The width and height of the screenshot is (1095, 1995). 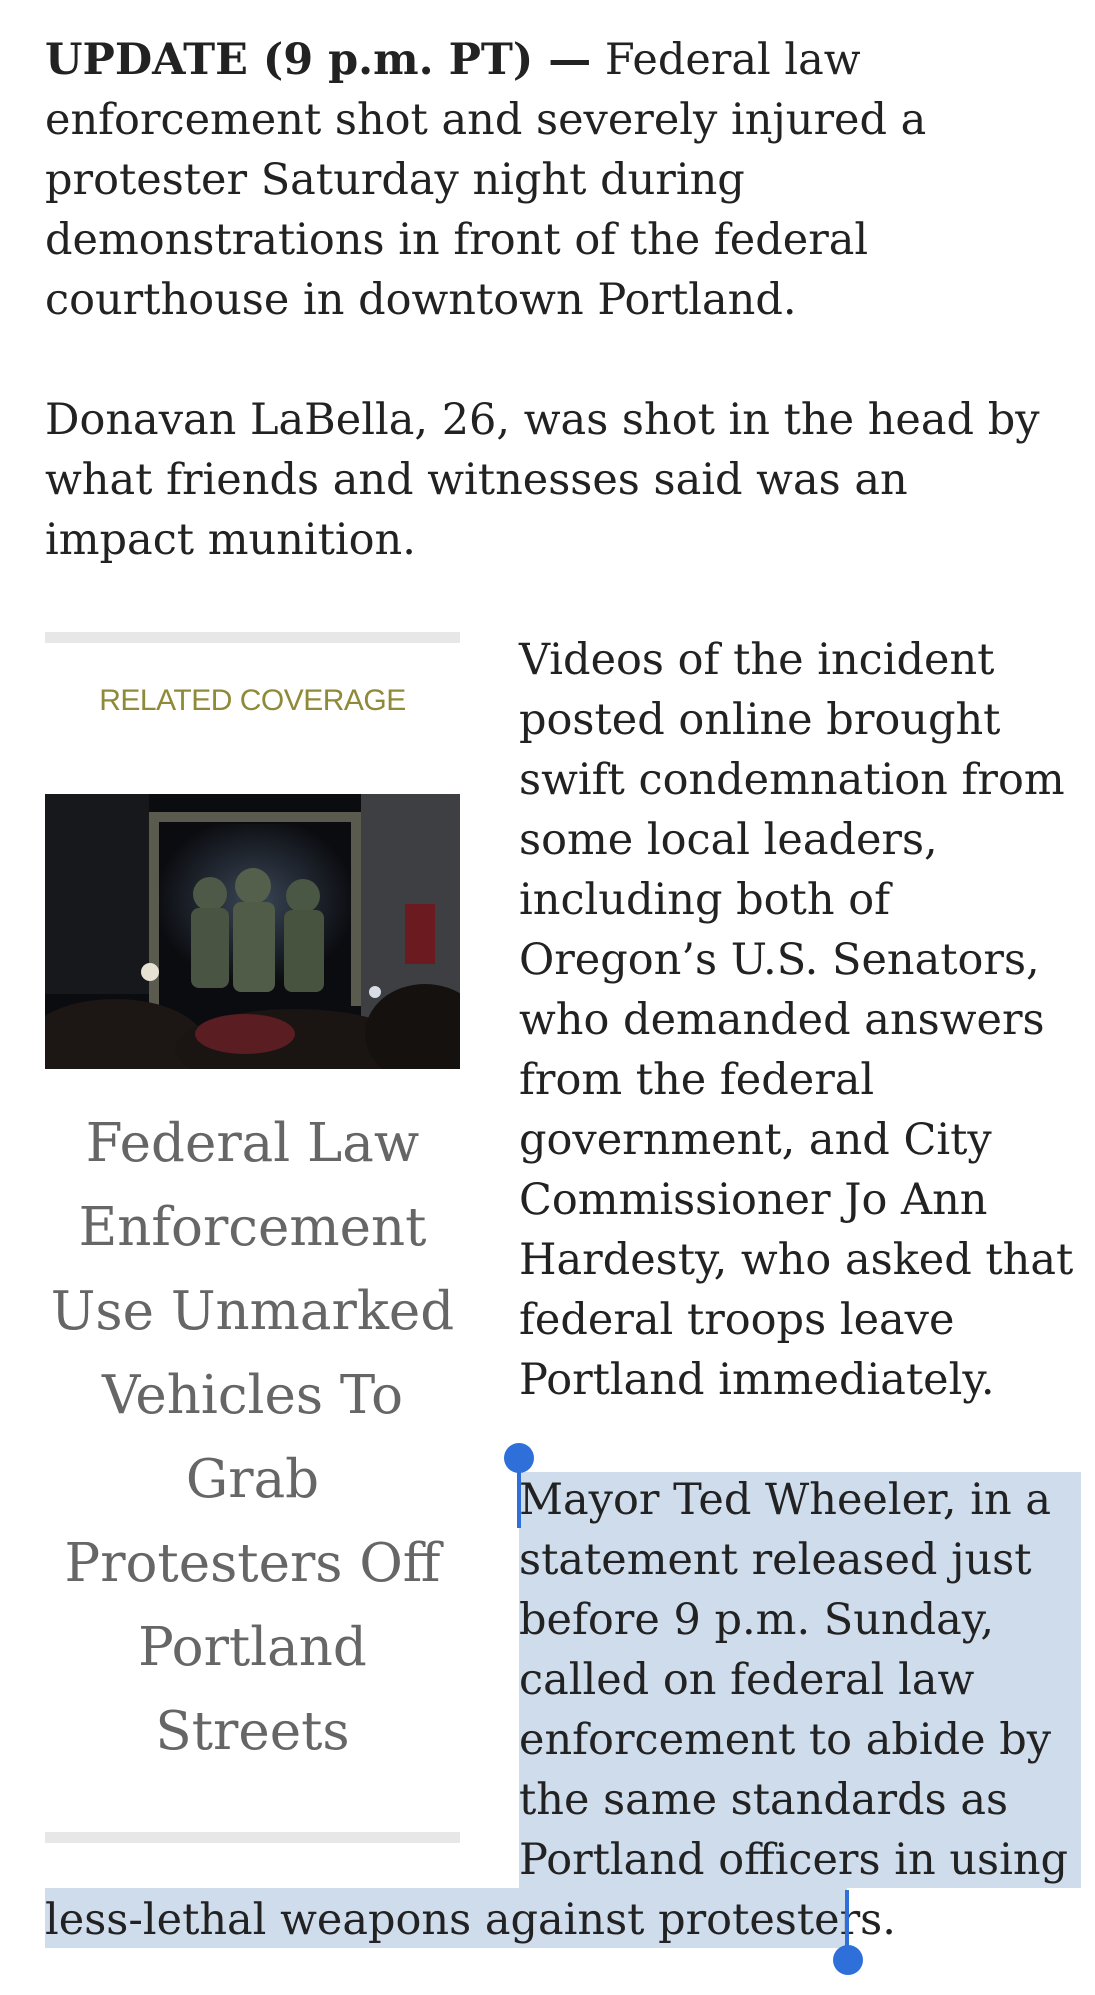 I want to click on related-story-image, so click(x=252, y=931).